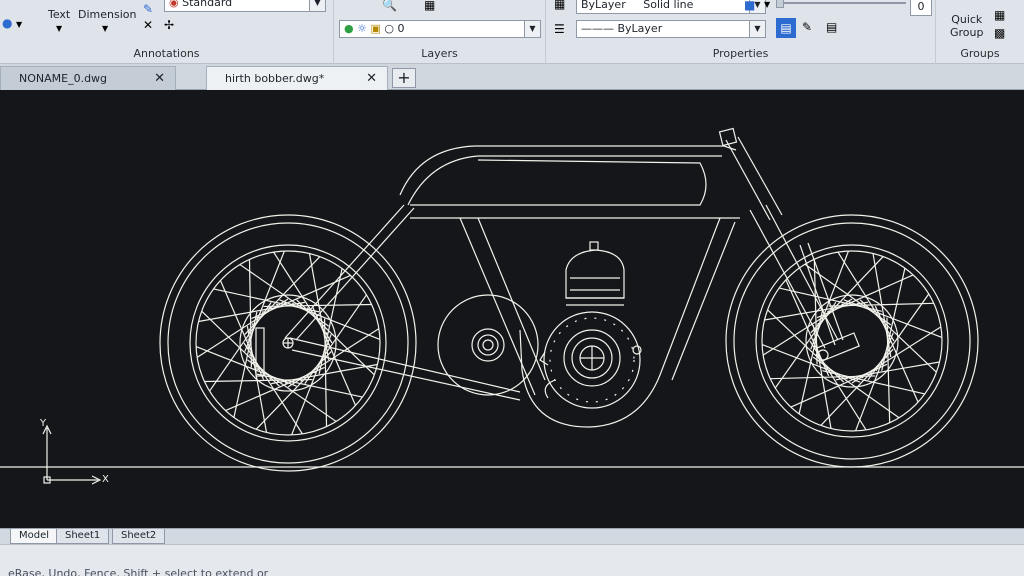  I want to click on style-icon: ◉, so click(174, 4).